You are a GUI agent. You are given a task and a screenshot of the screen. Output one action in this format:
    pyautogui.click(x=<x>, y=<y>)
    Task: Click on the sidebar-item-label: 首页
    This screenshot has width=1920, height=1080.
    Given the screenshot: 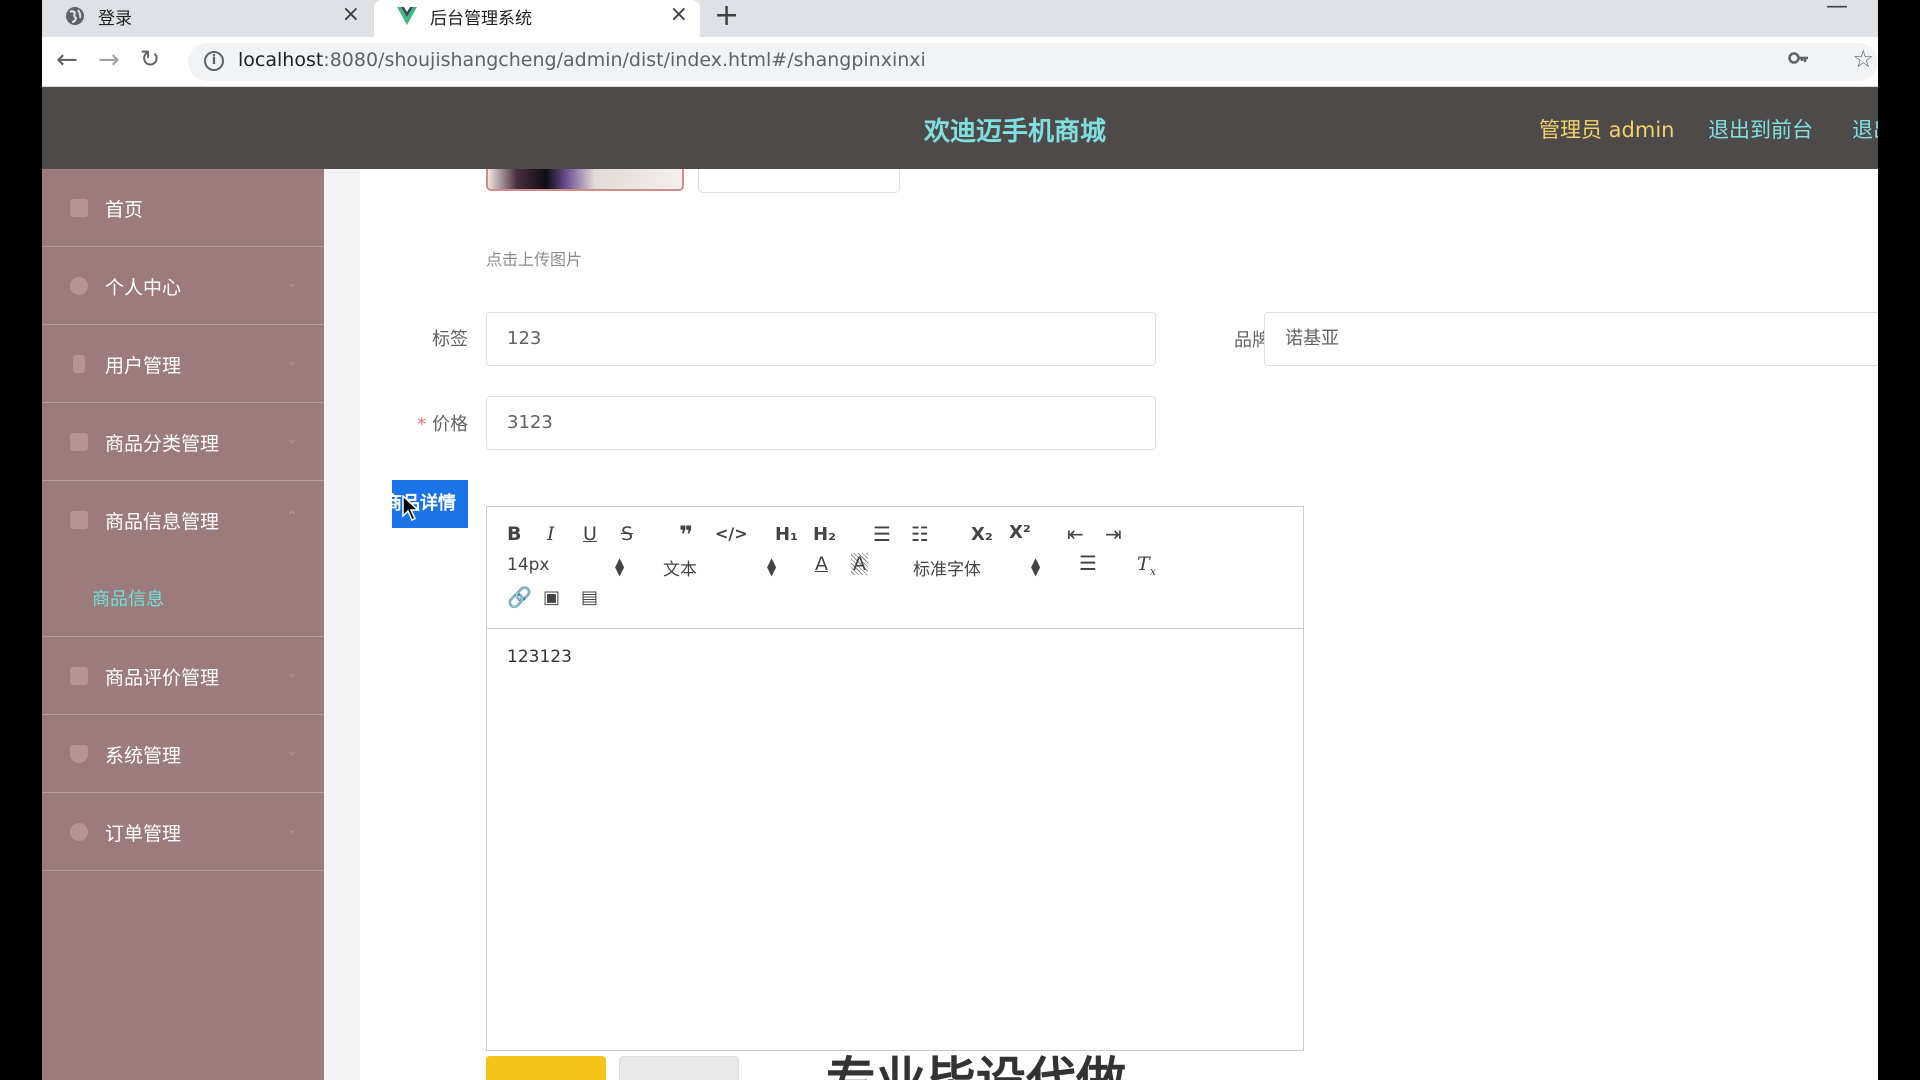 What is the action you would take?
    pyautogui.click(x=124, y=210)
    